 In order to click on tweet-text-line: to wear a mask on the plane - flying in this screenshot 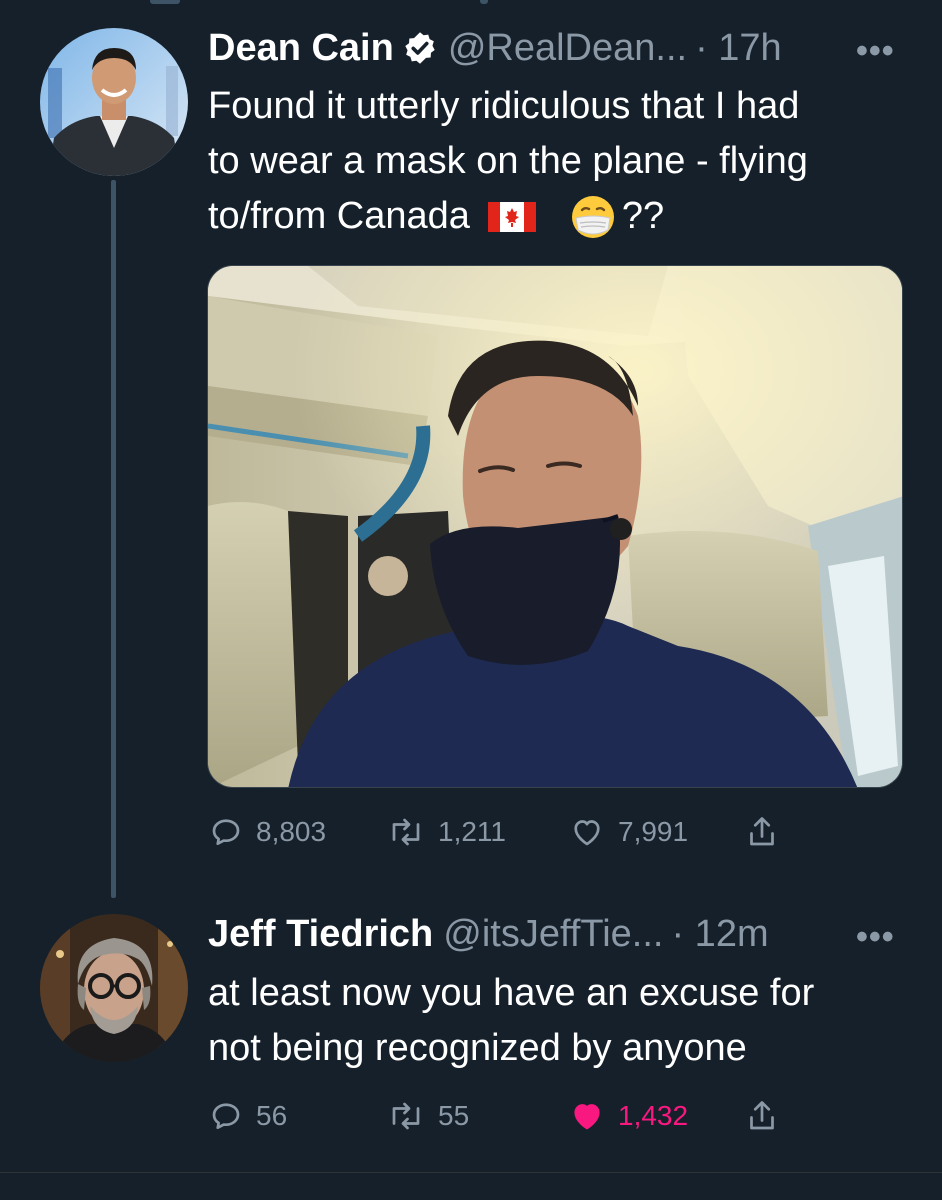, I will do `click(508, 161)`.